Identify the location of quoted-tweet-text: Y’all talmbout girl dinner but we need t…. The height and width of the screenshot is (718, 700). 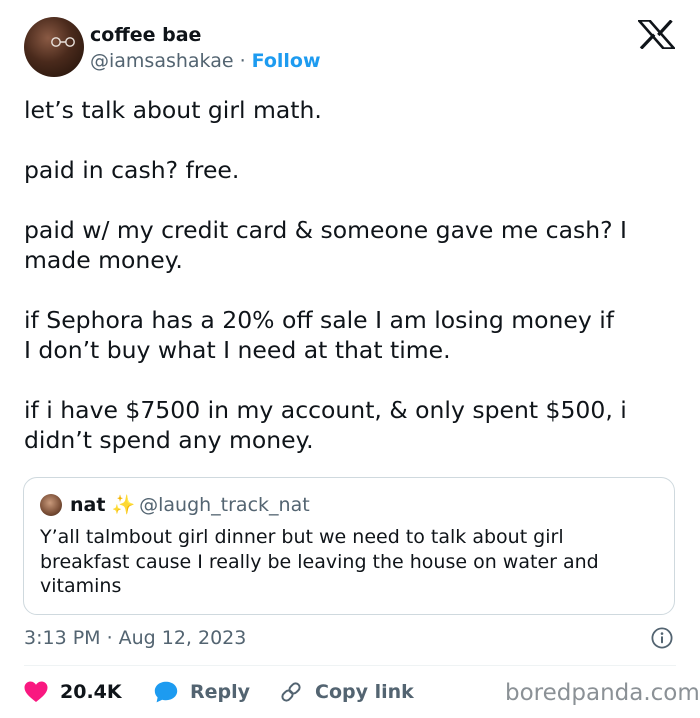
(319, 561).